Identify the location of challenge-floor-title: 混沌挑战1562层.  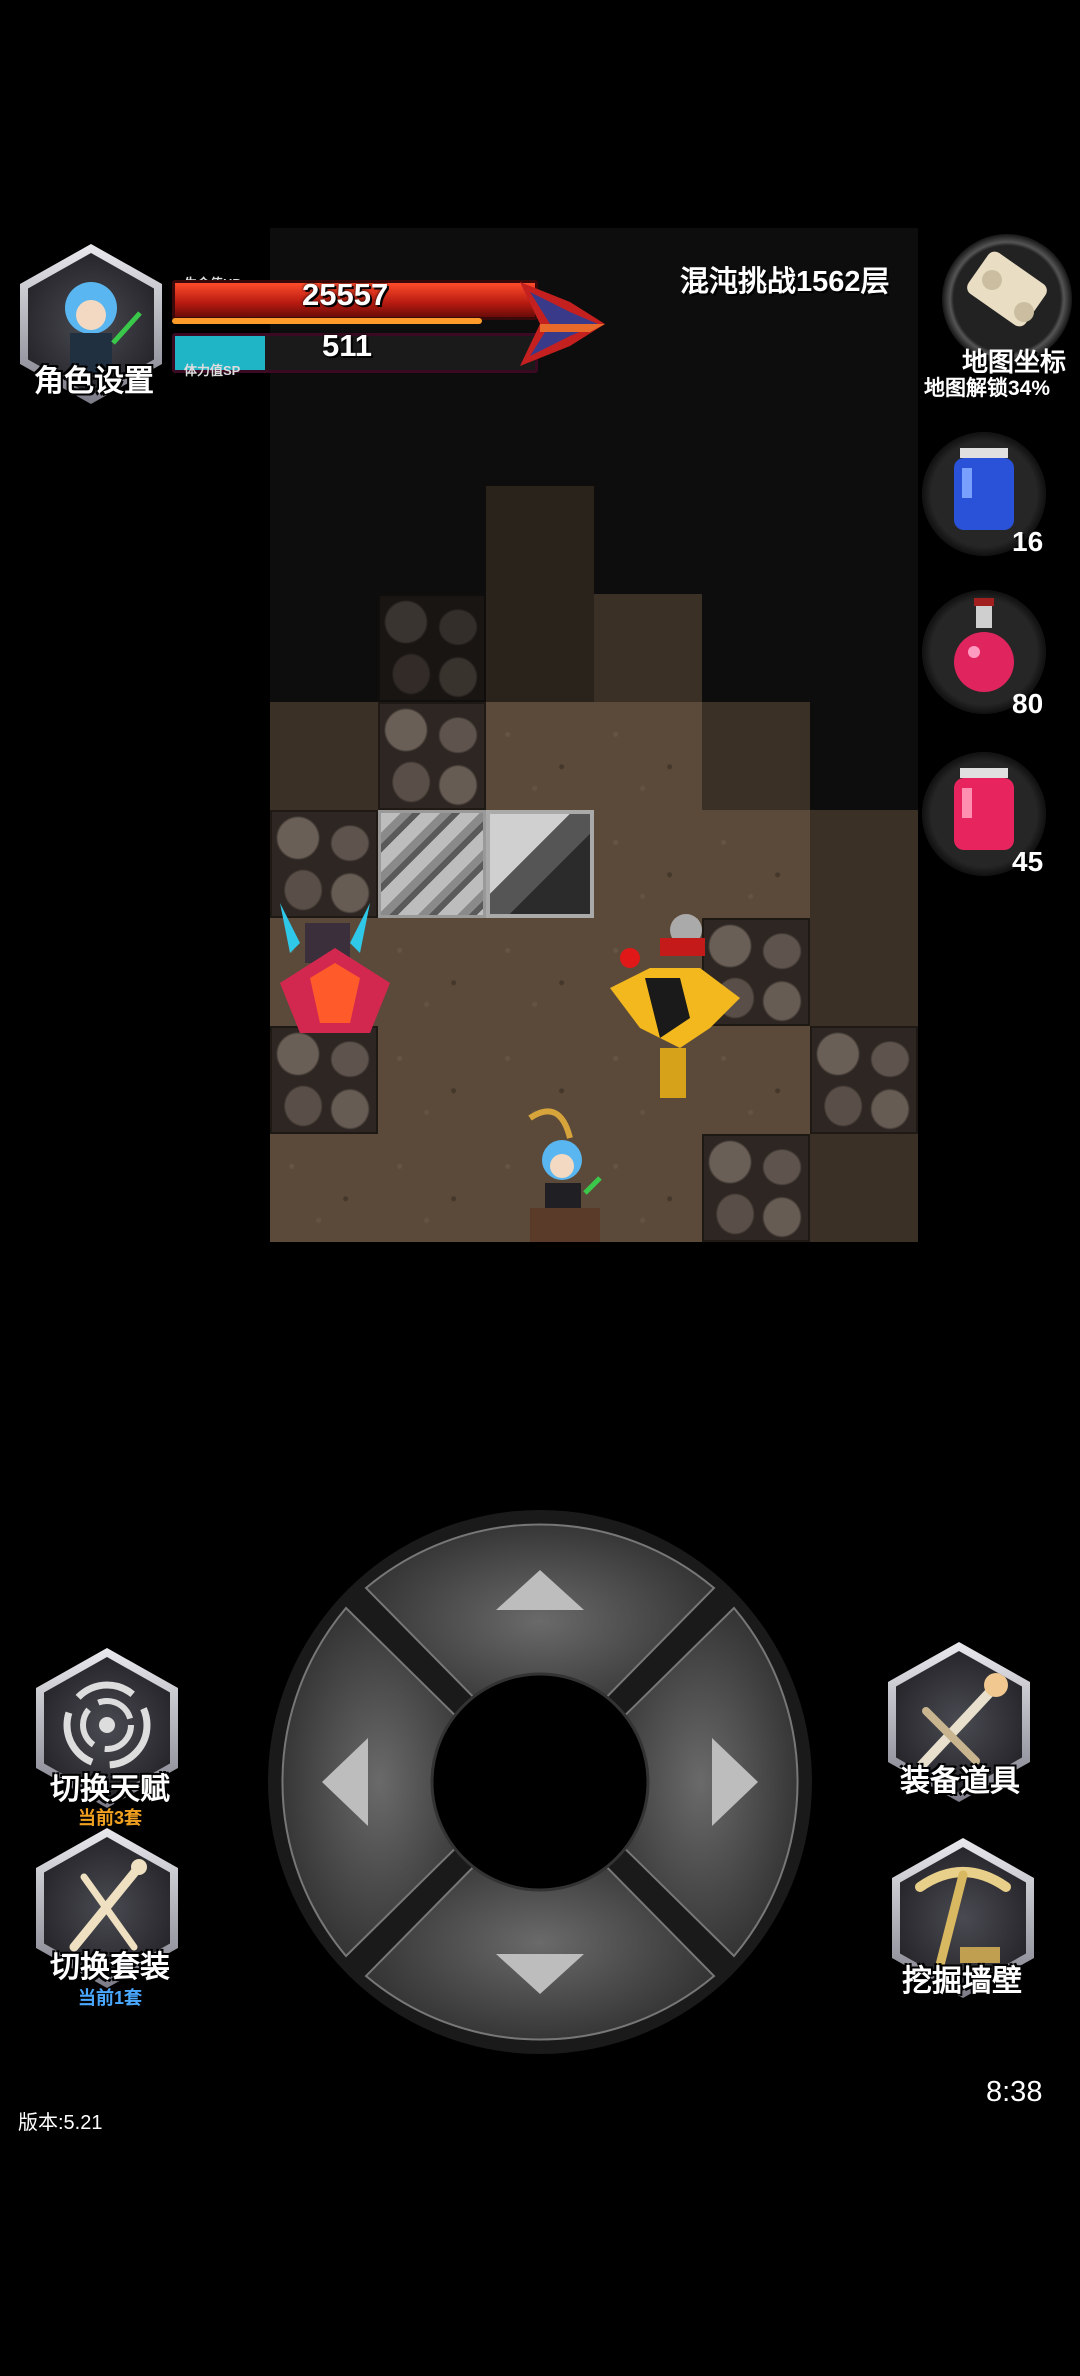
(785, 282).